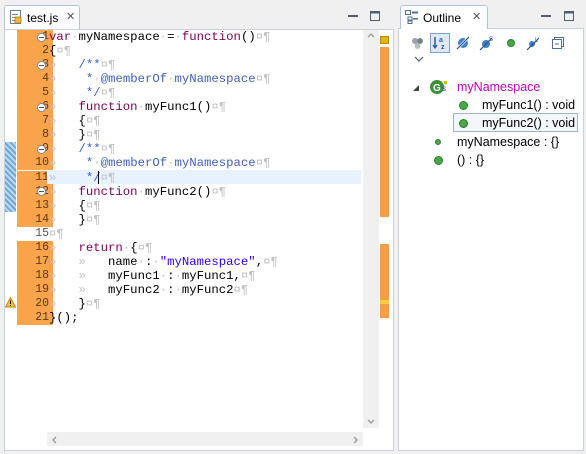 Image resolution: width=586 pixels, height=454 pixels. What do you see at coordinates (511, 43) in the screenshot?
I see `hide-fields-dot-icon` at bounding box center [511, 43].